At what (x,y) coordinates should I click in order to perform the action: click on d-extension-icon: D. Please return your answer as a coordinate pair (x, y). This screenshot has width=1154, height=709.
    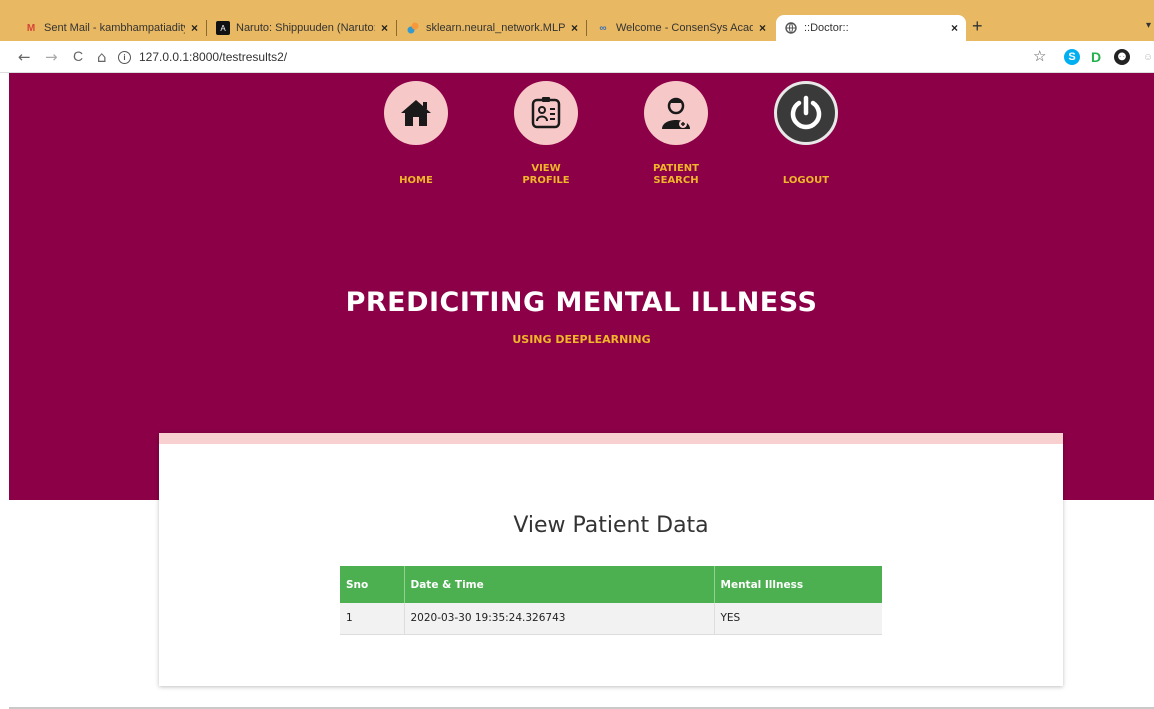
    Looking at the image, I should click on (1096, 57).